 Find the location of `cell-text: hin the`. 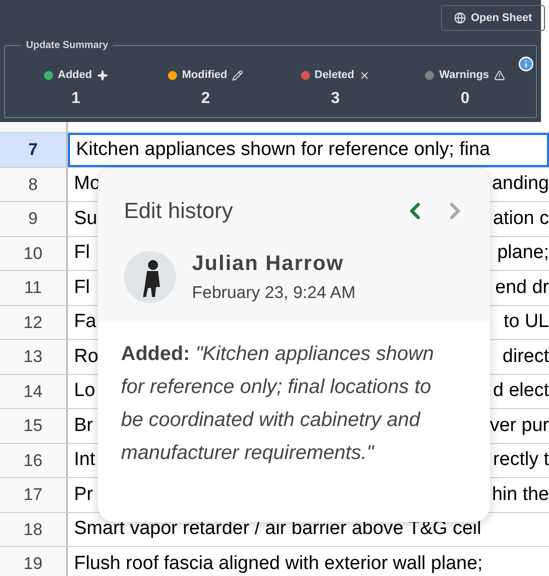

cell-text: hin the is located at coordinates (520, 494).